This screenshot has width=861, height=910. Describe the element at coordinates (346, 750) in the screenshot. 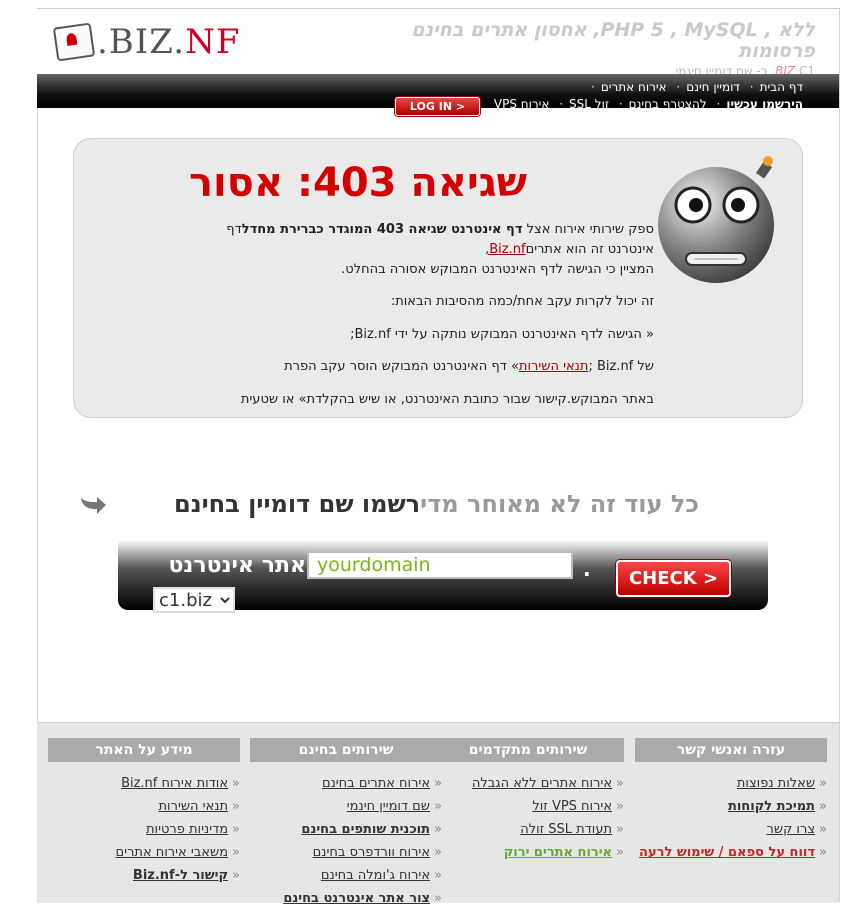

I see `footer-column-title: שירותים בחינם` at that location.